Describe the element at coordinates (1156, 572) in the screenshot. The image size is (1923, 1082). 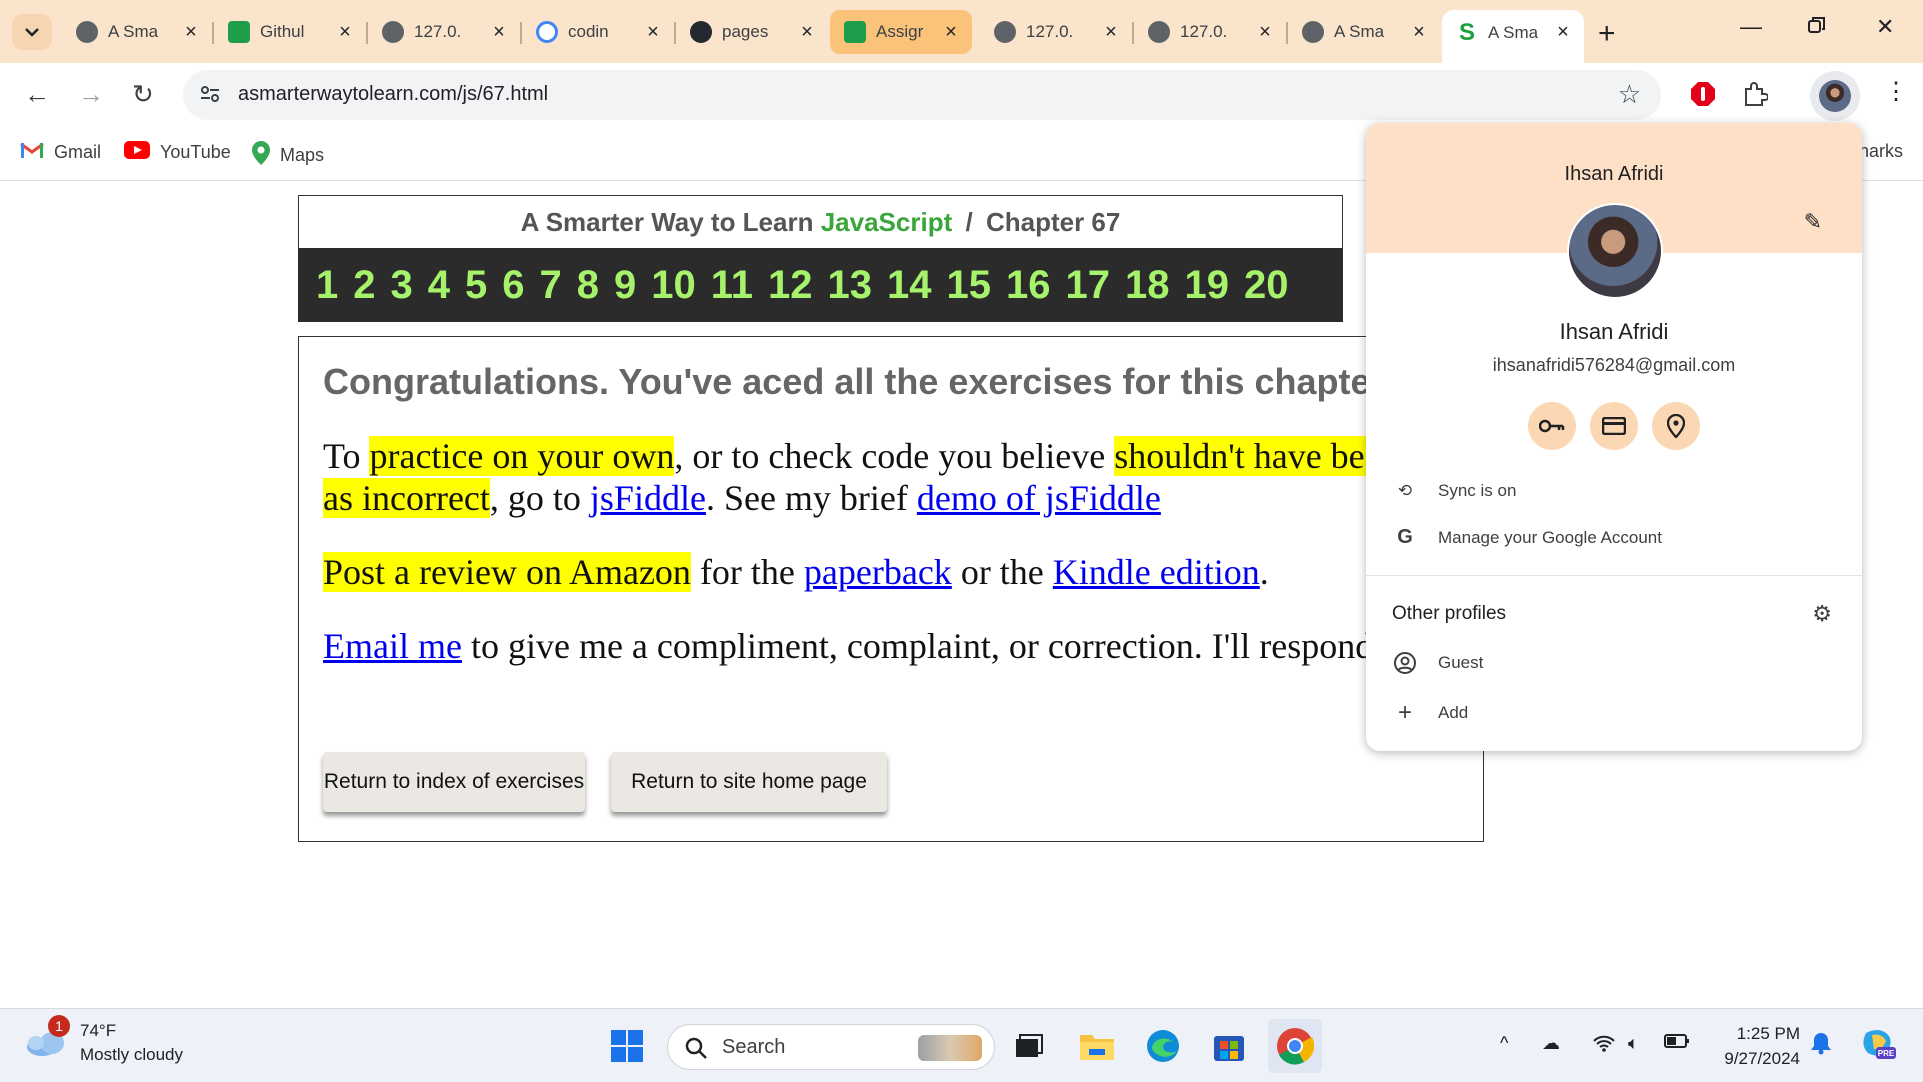
I see `kindle-link: Kindle edition` at that location.